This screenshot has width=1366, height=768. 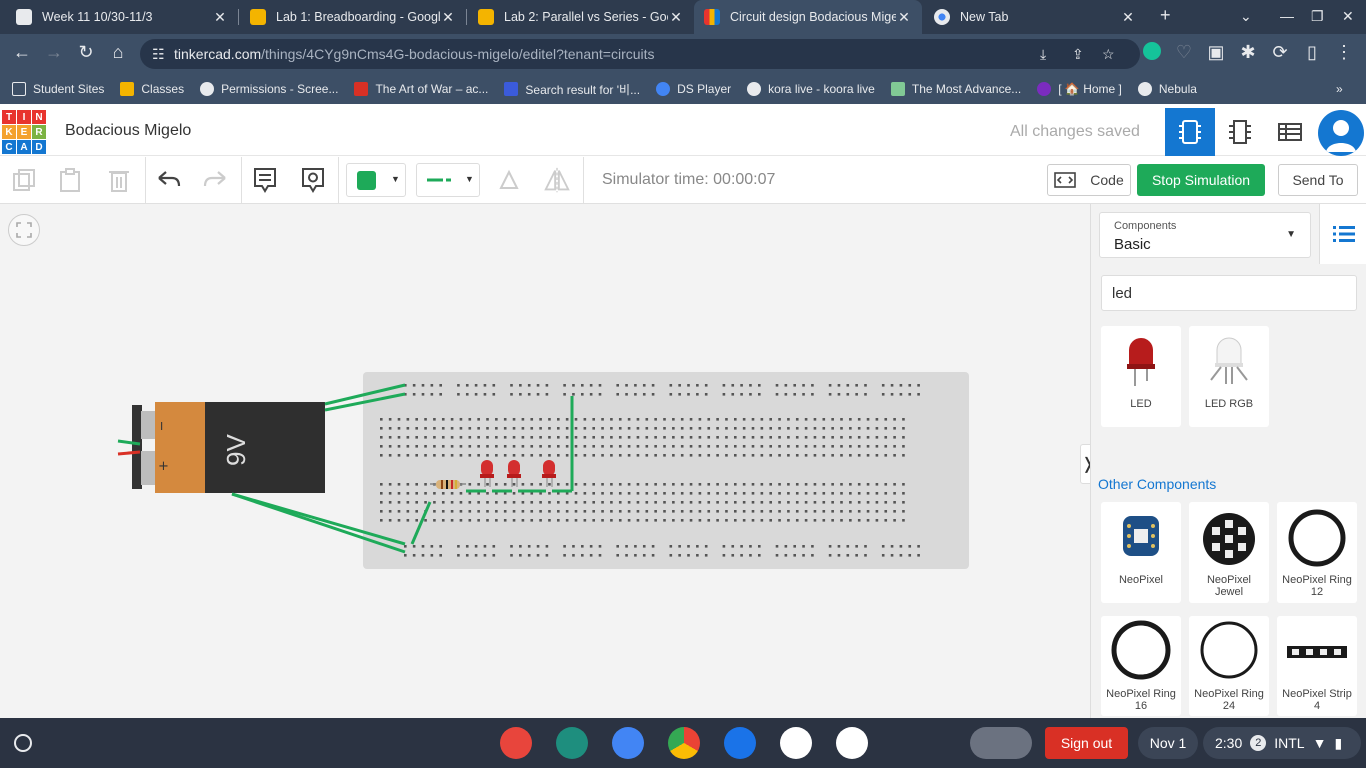 I want to click on classroom-app-icon, so click(x=572, y=743).